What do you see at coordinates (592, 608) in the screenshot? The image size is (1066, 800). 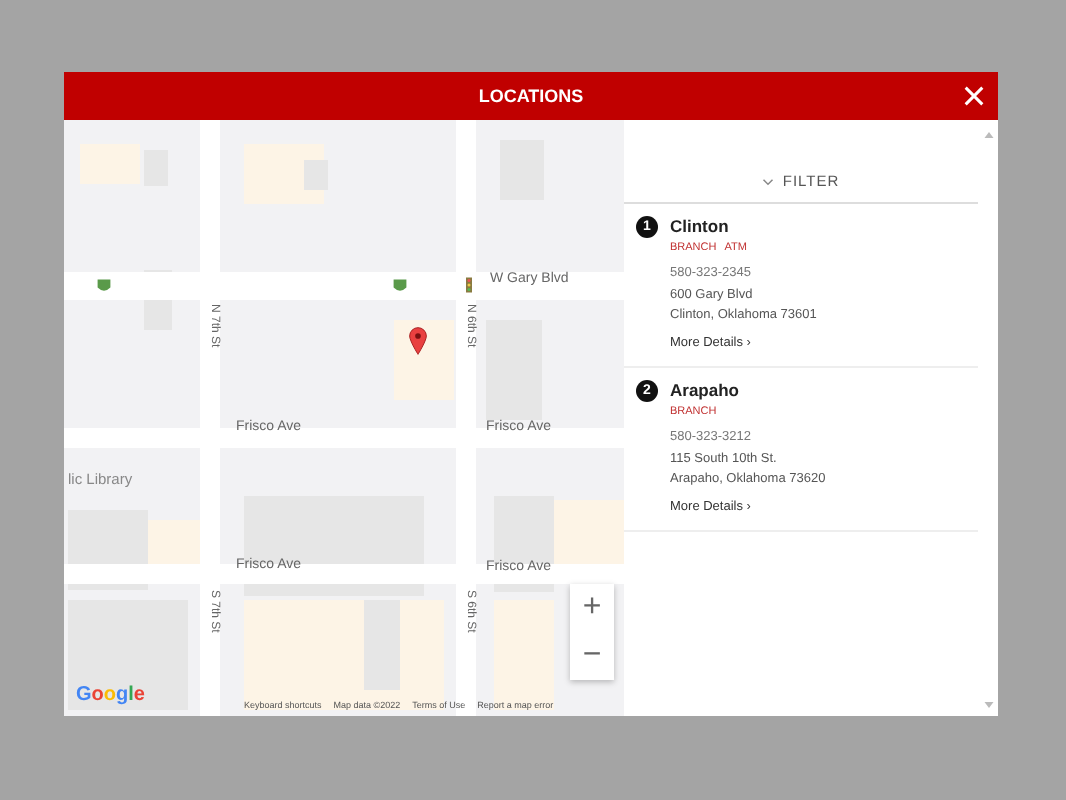 I see `zoom-button: +` at bounding box center [592, 608].